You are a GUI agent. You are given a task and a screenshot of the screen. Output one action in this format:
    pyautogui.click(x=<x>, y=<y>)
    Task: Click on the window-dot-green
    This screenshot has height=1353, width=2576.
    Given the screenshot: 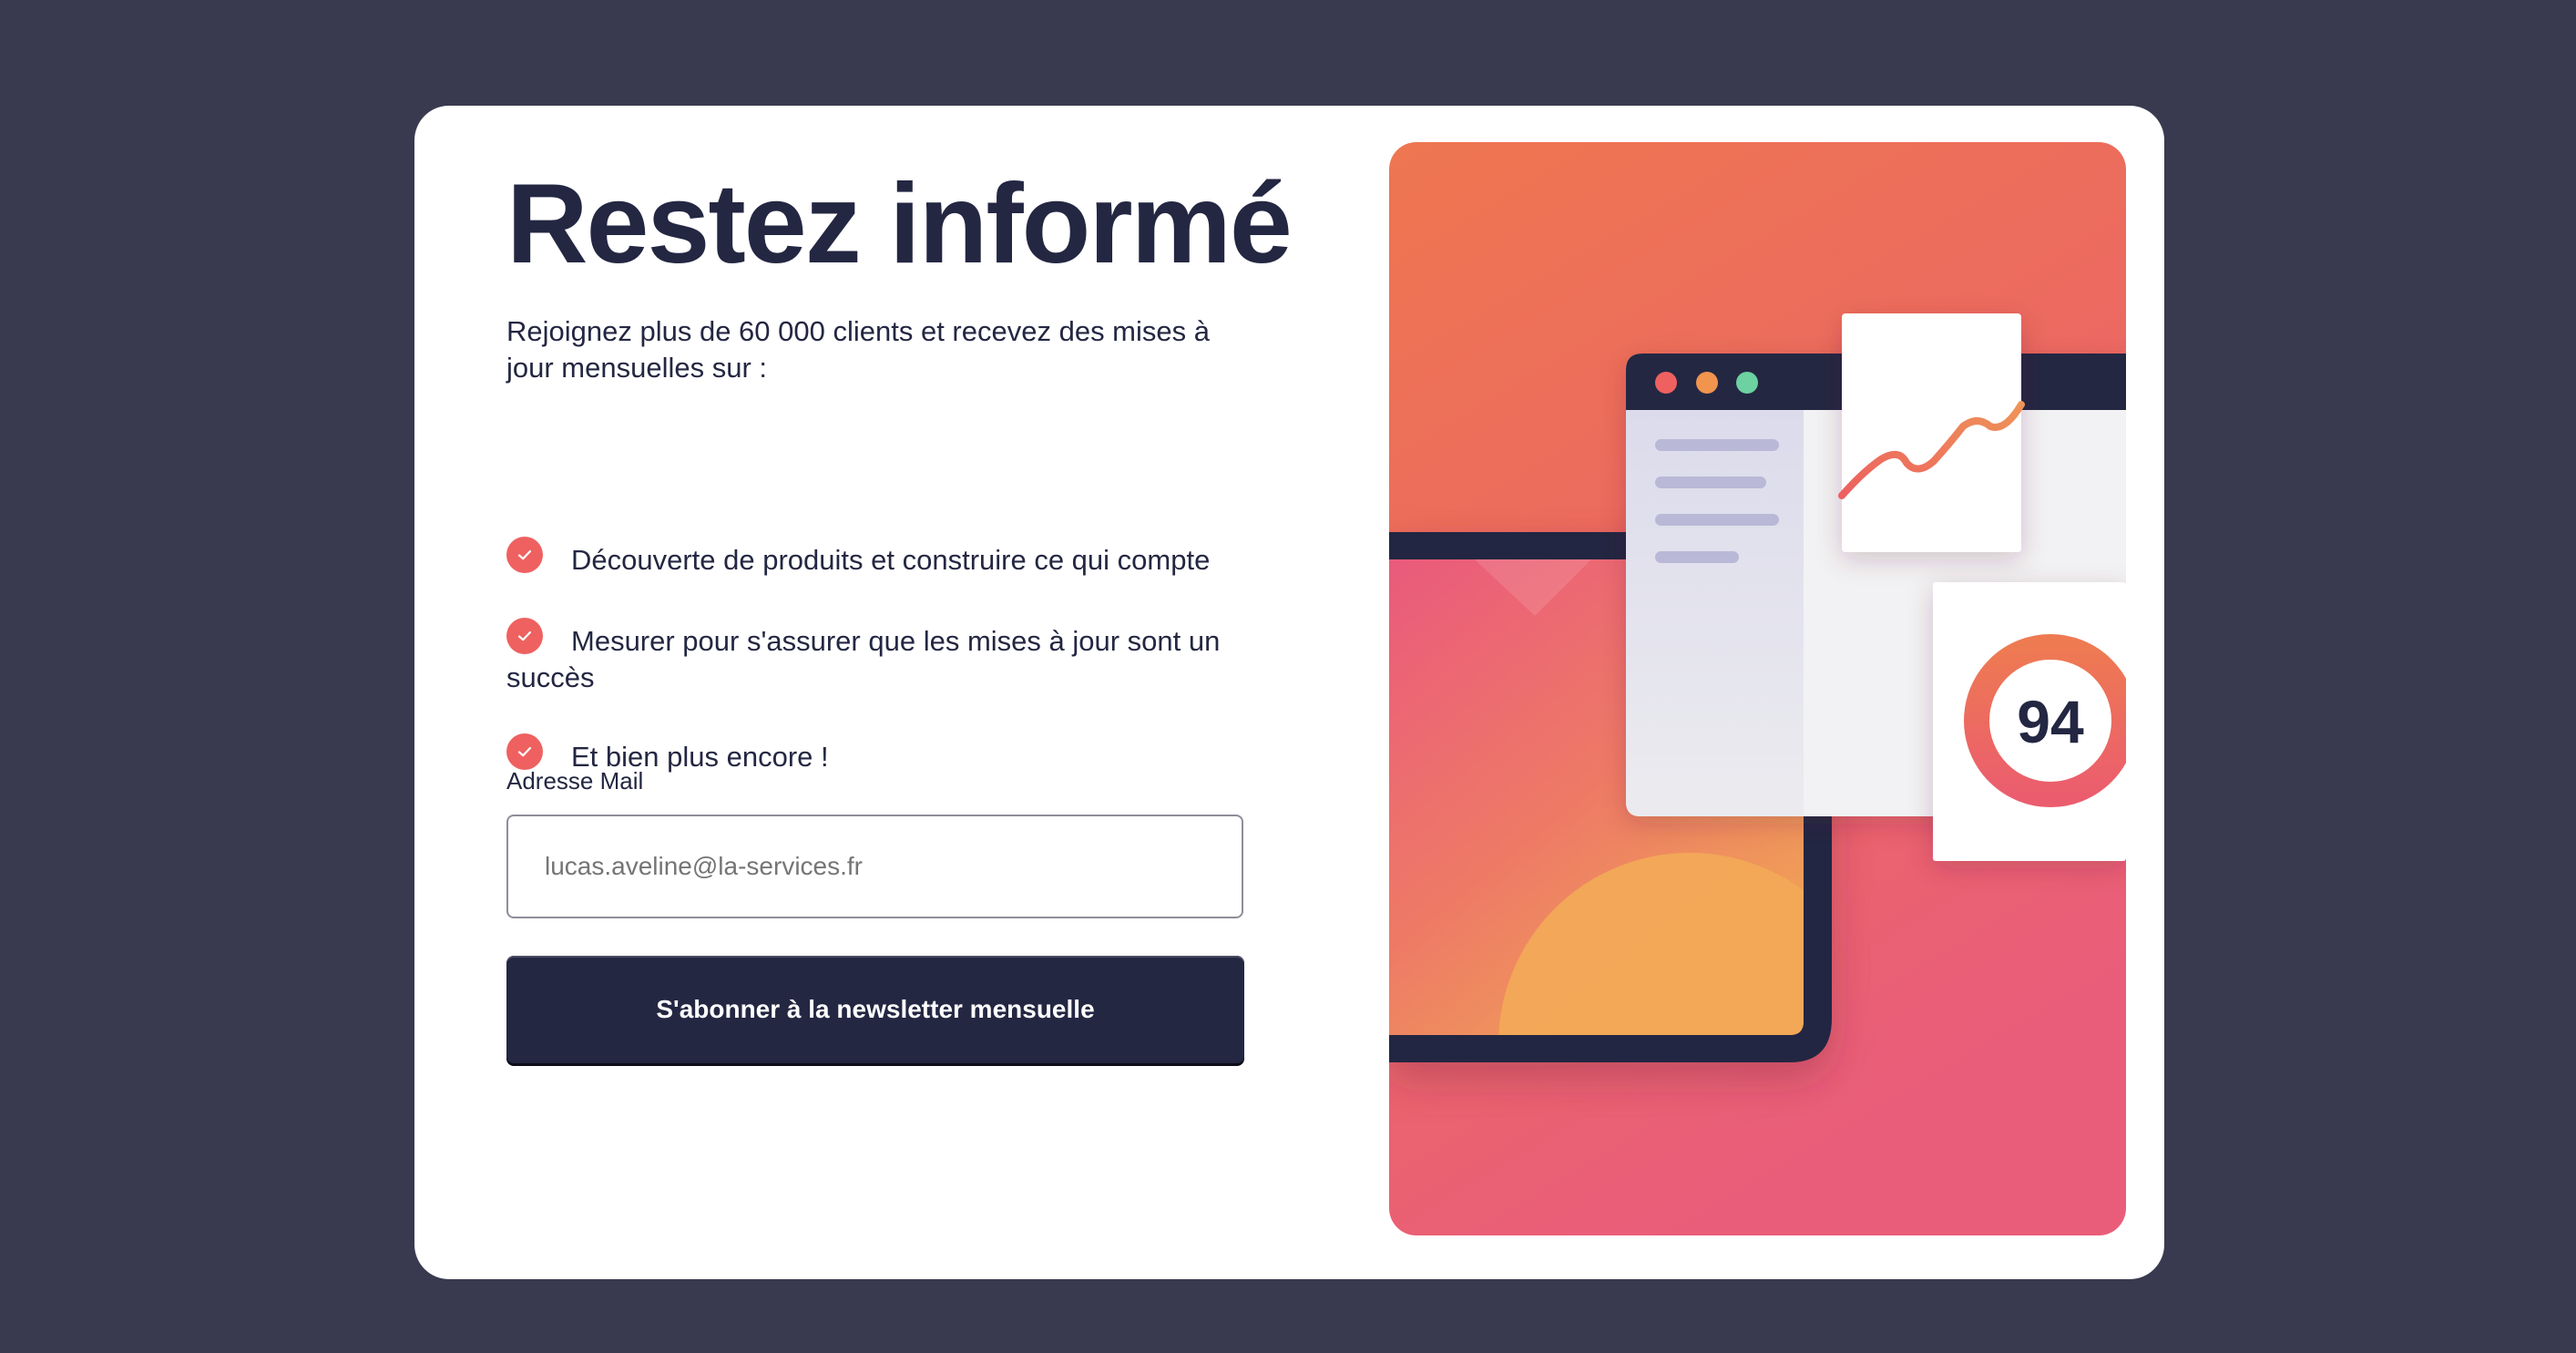 What is the action you would take?
    pyautogui.click(x=1747, y=383)
    